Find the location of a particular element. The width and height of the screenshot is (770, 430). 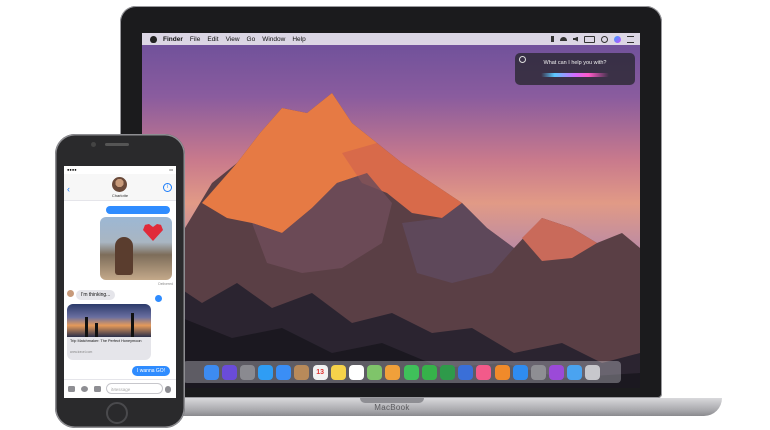

share-icon is located at coordinates (158, 298).